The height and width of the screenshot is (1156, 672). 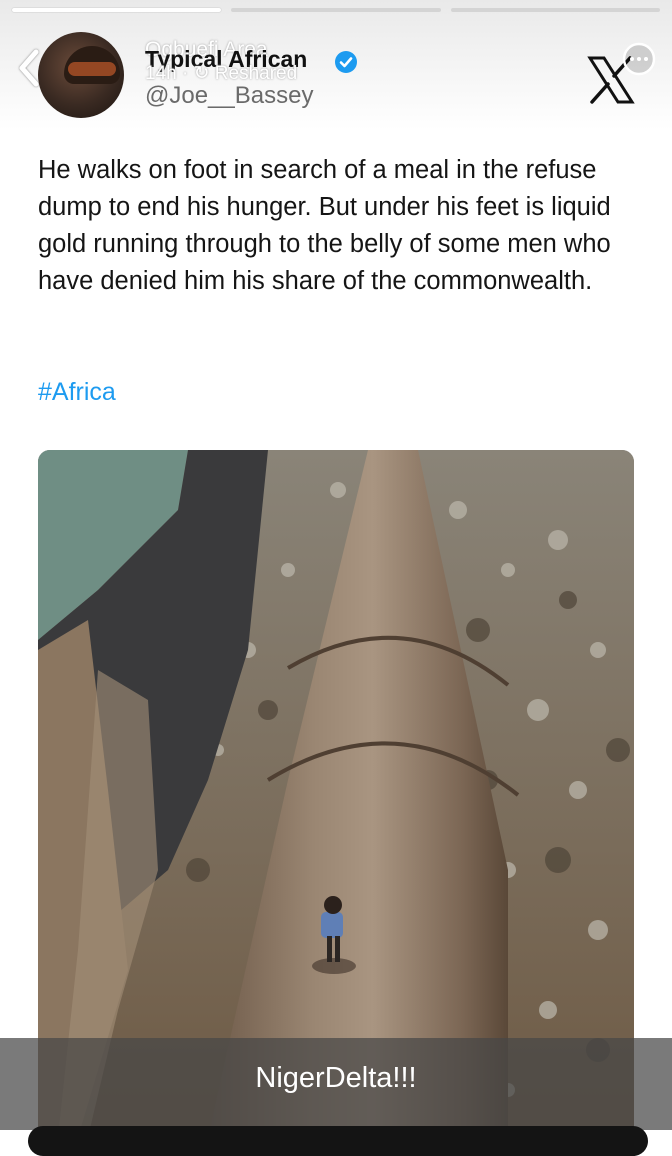 I want to click on more-options-icon, so click(x=639, y=59).